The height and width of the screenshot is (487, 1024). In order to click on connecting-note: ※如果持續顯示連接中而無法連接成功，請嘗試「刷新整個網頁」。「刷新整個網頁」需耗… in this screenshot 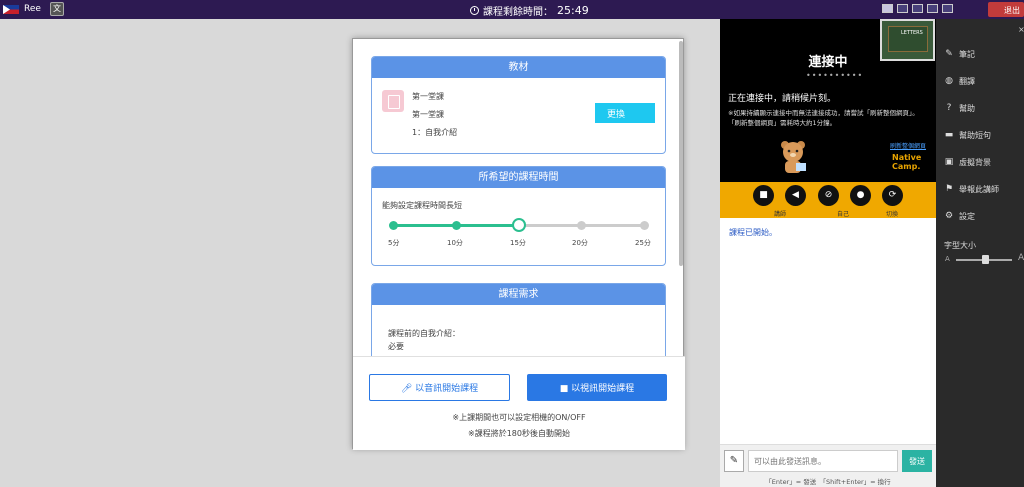, I will do `click(823, 118)`.